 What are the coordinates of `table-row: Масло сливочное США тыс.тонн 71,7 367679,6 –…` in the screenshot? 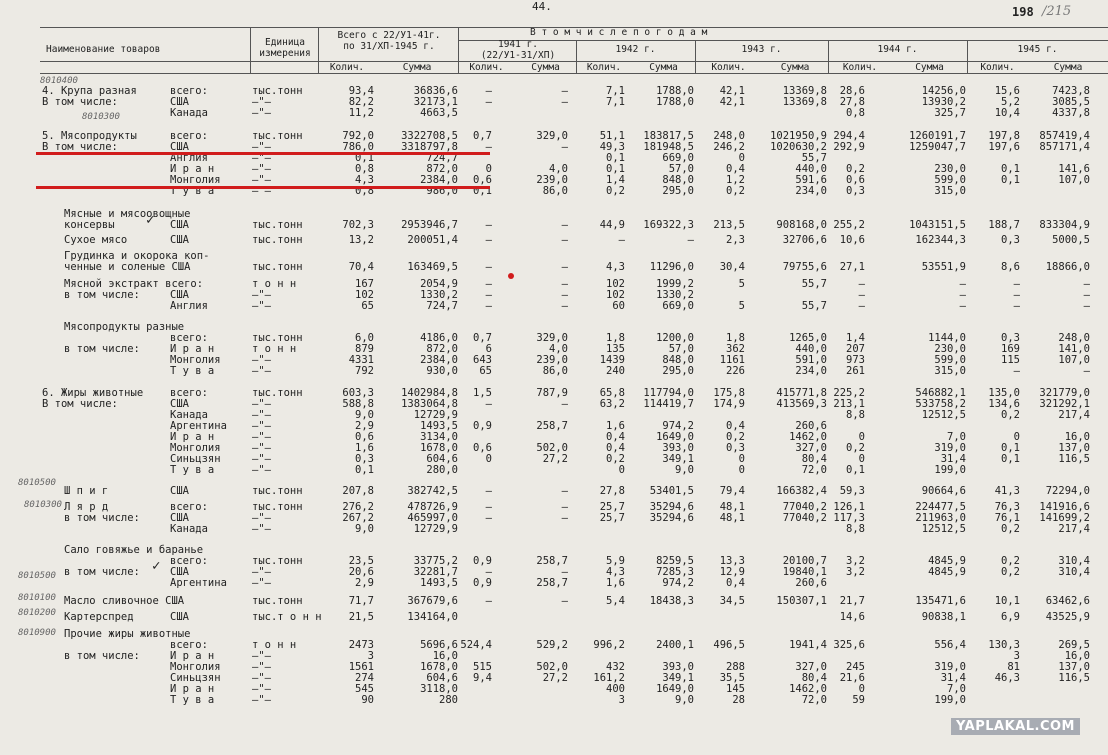 It's located at (554, 601).